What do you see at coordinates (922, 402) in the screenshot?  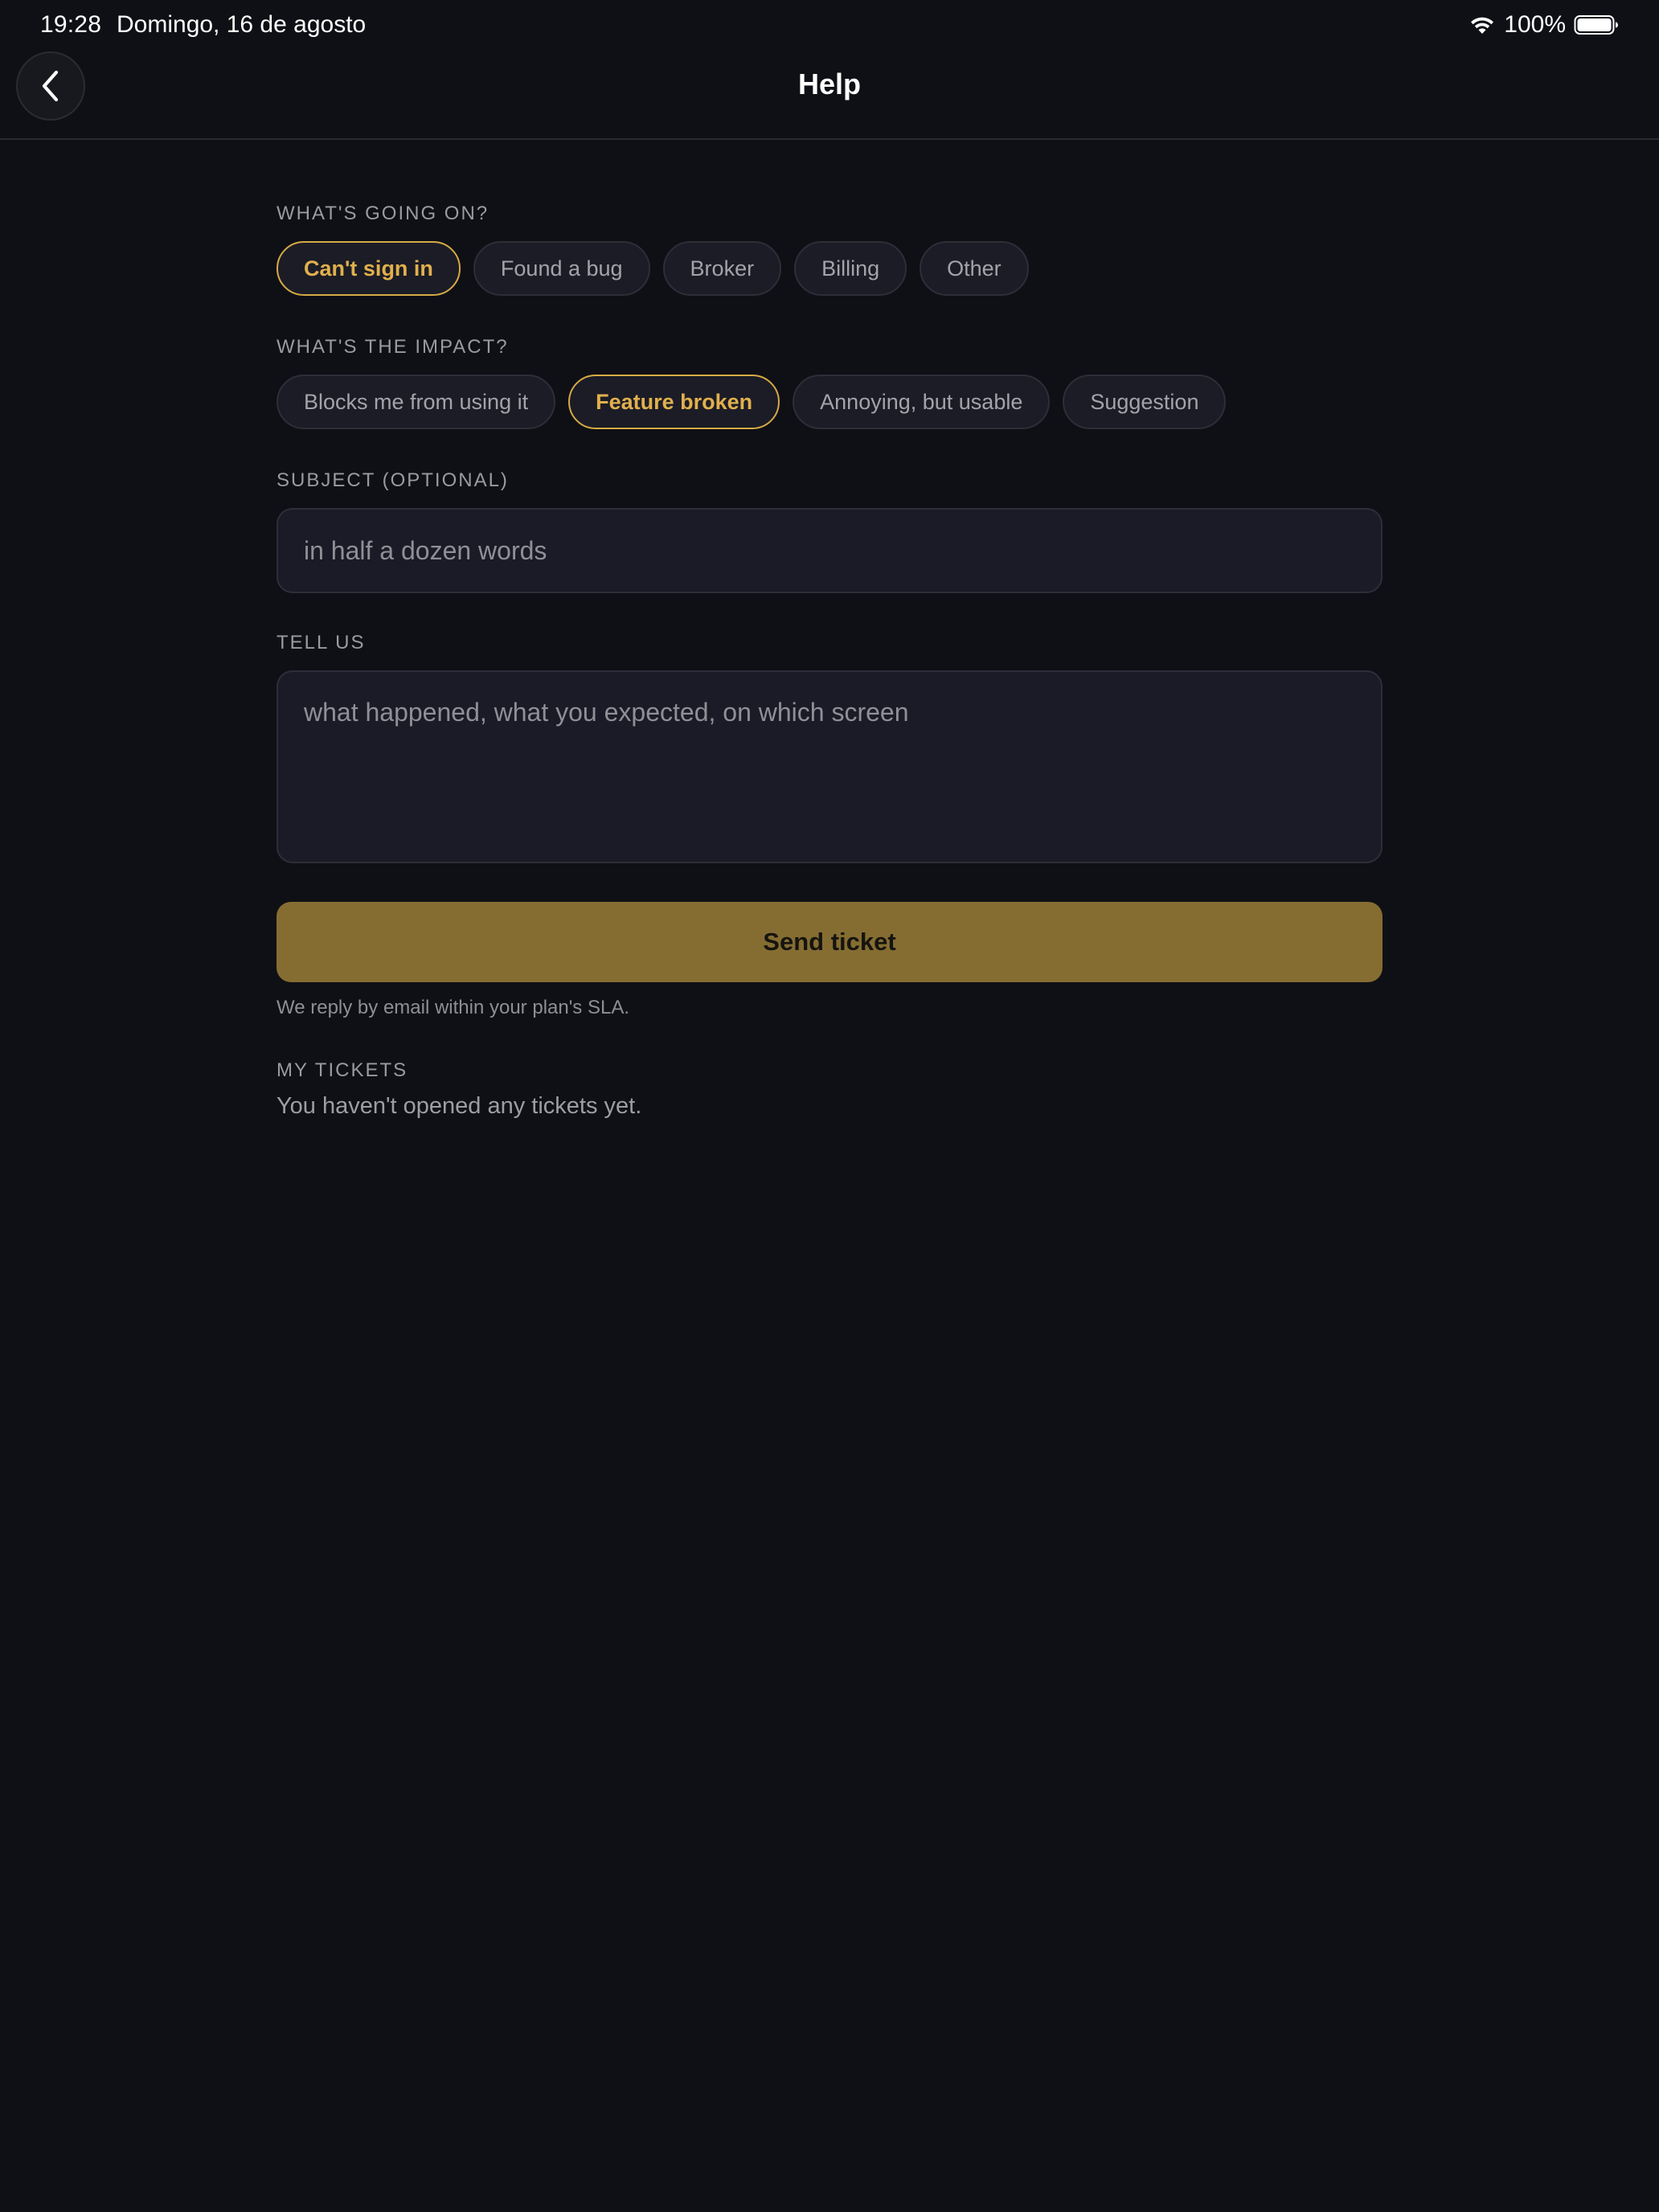 I see `impact-chip-annoying: Annoying, but usable` at bounding box center [922, 402].